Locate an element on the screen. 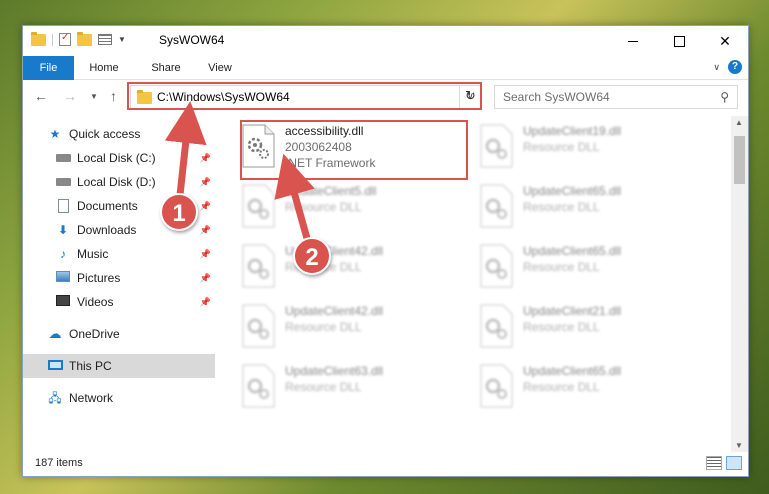 This screenshot has height=494, width=769. back-arrow-icon: ← is located at coordinates (41, 96).